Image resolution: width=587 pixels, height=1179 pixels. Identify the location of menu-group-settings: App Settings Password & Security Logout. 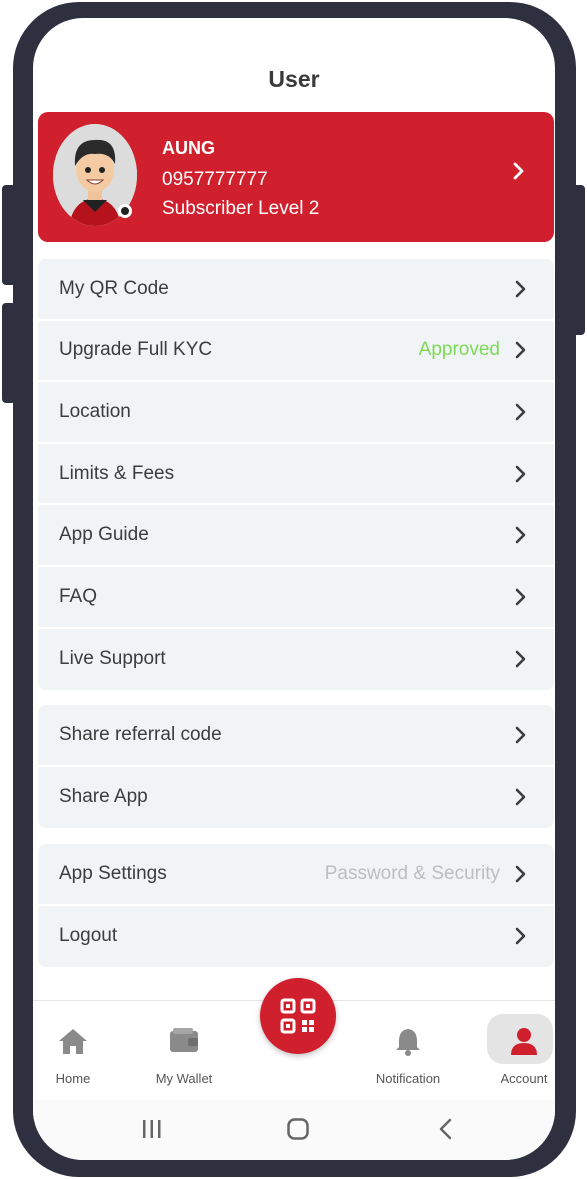
(296, 906).